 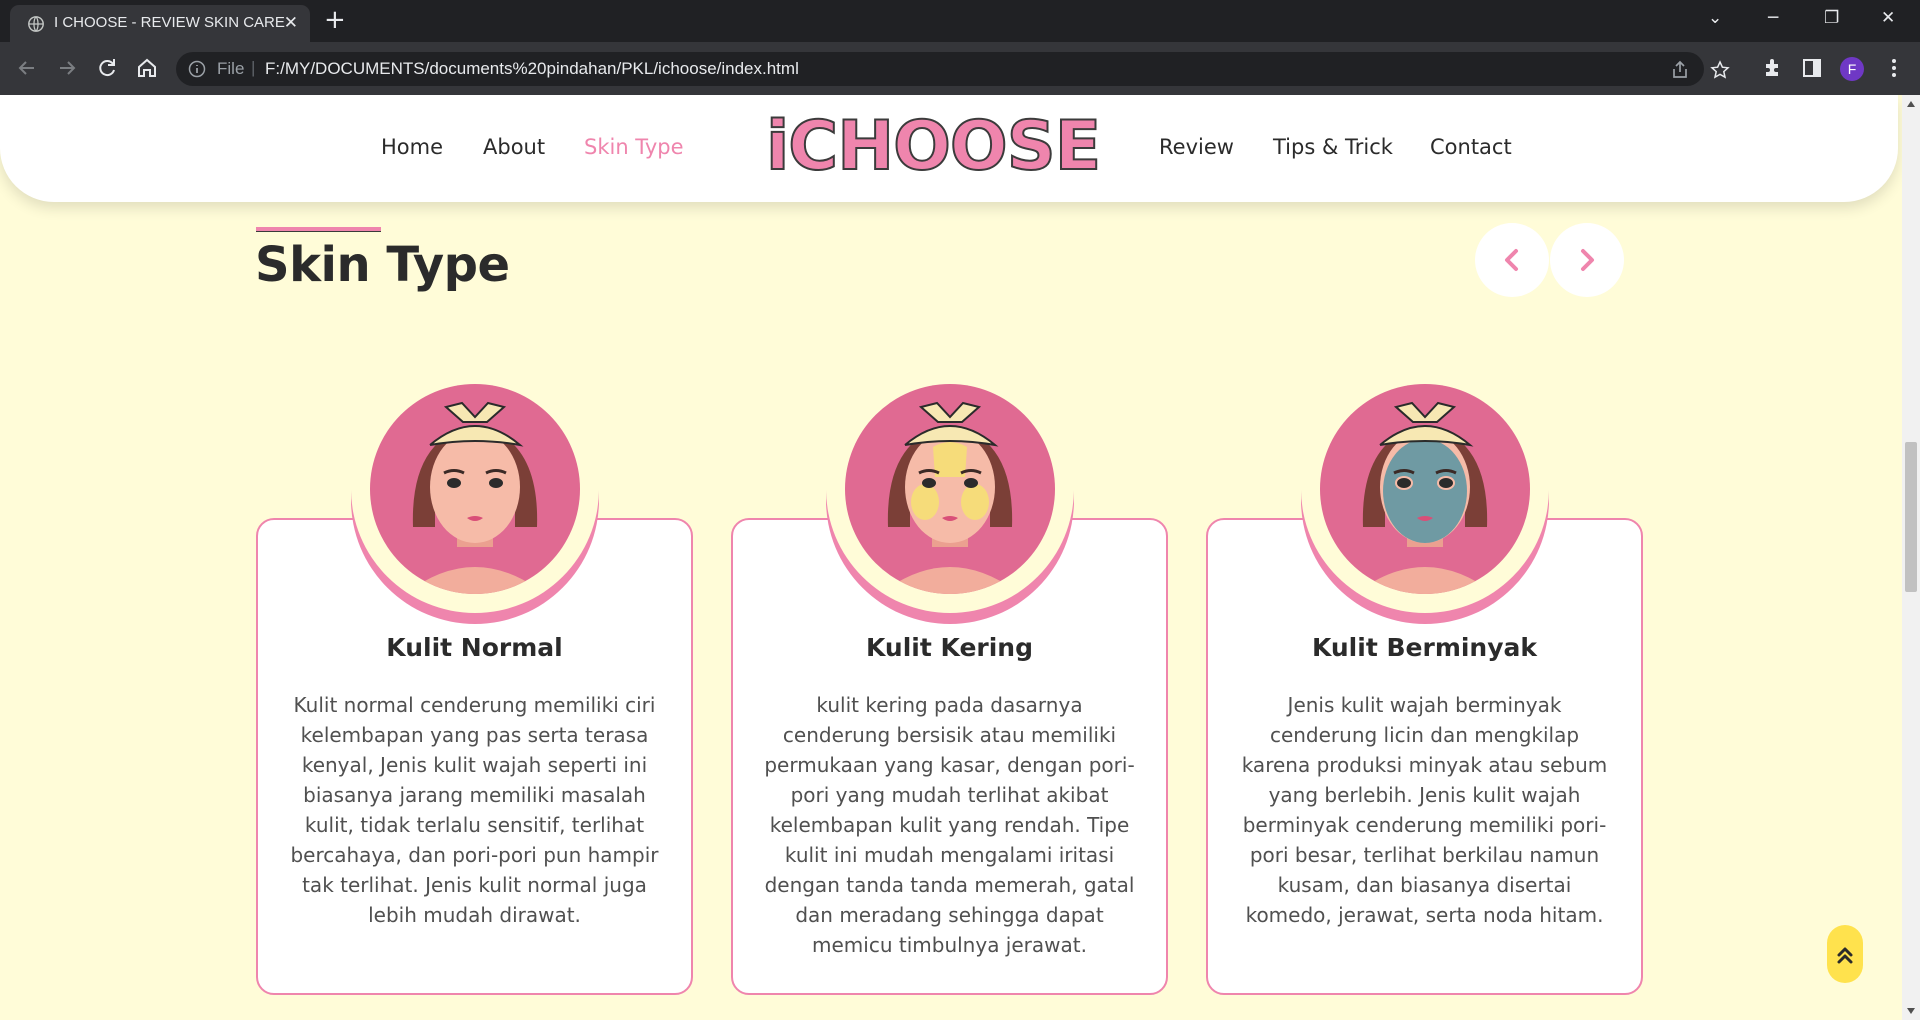 I want to click on scroll-down-arrow-icon, so click(x=1911, y=1011).